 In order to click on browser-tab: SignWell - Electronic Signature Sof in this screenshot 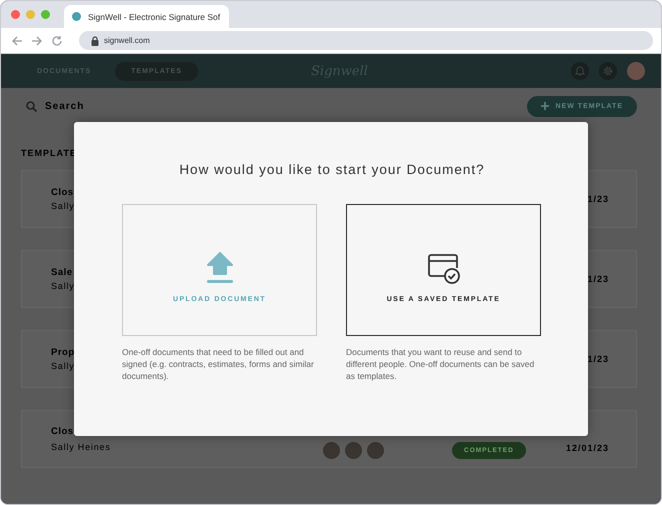, I will do `click(146, 16)`.